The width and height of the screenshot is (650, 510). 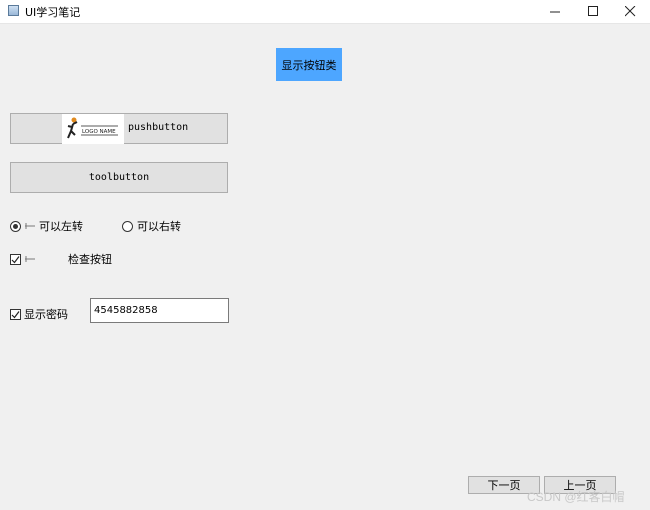 I want to click on radio-indicator-unchecked, so click(x=127, y=226).